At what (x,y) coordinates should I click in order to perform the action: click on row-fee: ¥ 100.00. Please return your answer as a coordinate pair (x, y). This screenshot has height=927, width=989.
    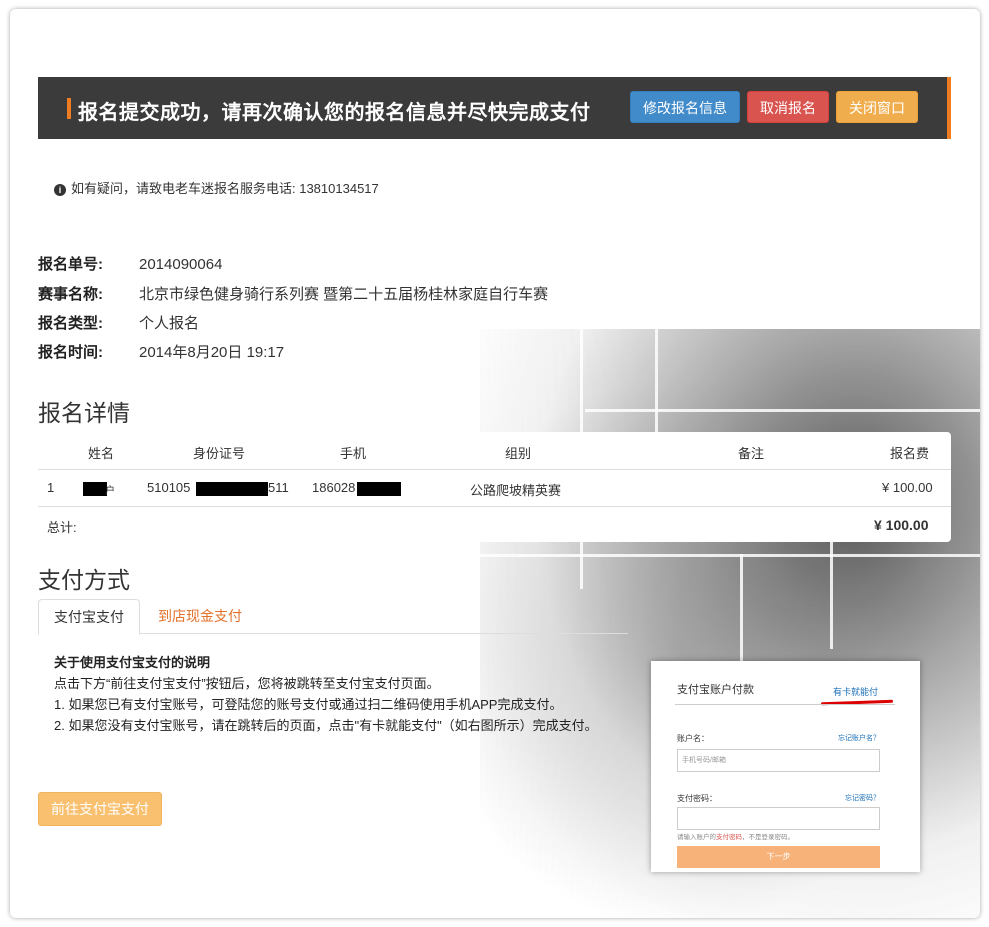
    Looking at the image, I should click on (907, 487).